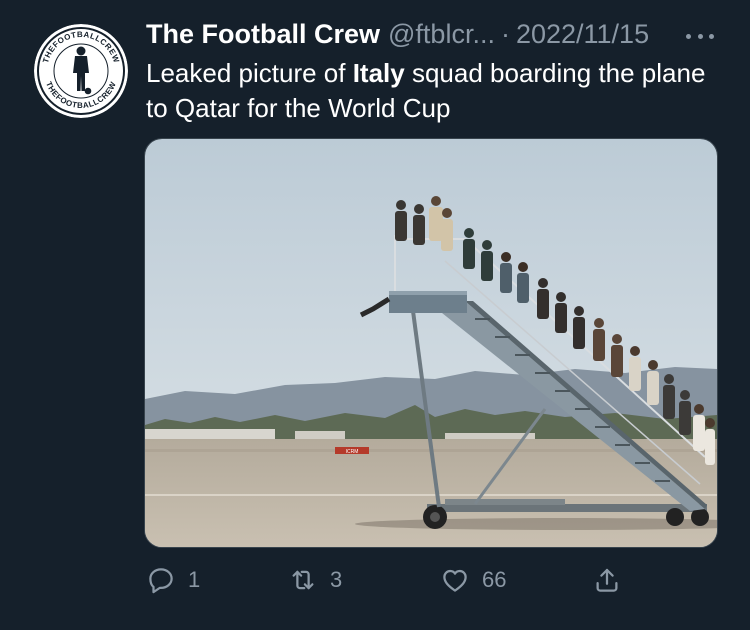 This screenshot has height=630, width=750. Describe the element at coordinates (582, 34) in the screenshot. I see `tweet-date: 2022/11/15` at that location.